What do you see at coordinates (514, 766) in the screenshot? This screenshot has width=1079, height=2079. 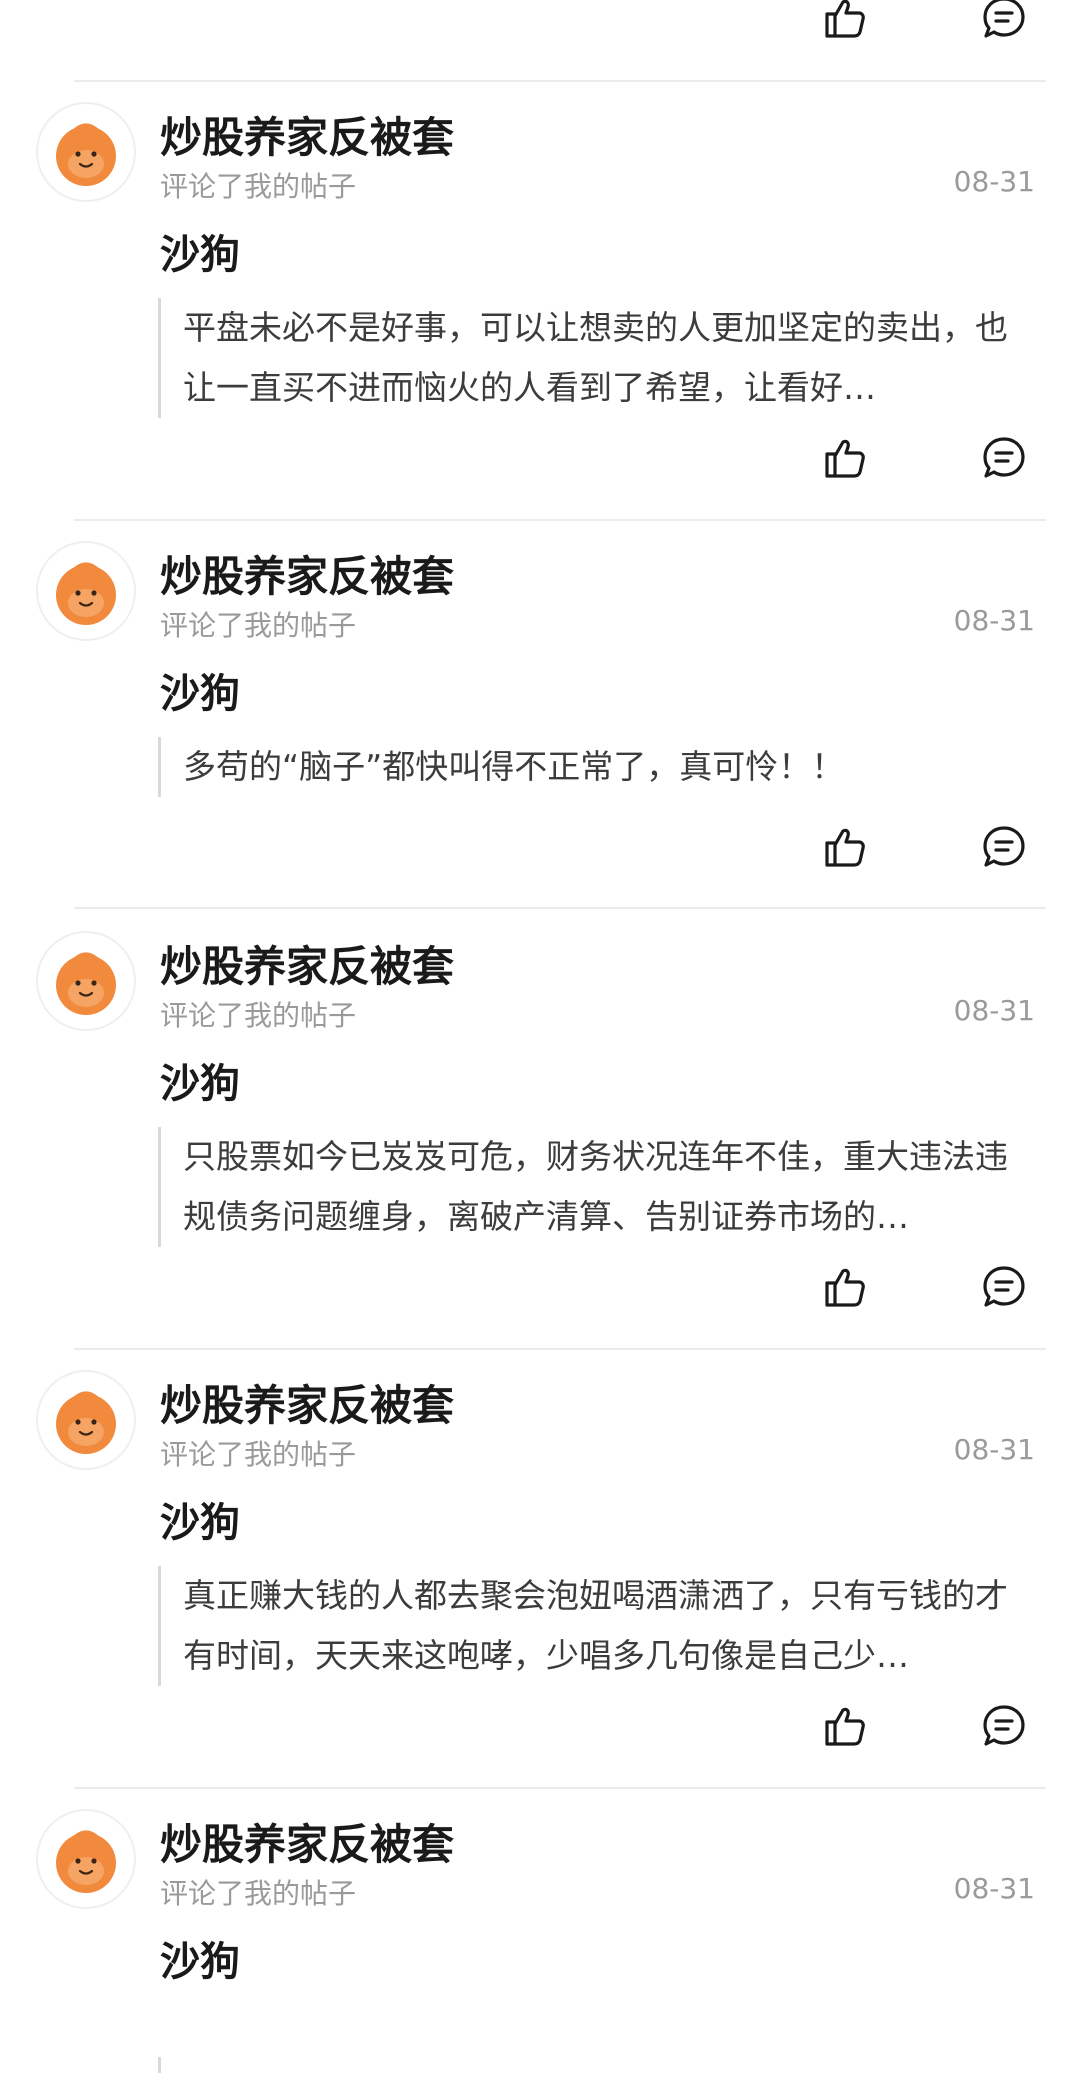 I see `comment-text: 多苟的“脑子”都快叫得不正常了，真可怜！！` at bounding box center [514, 766].